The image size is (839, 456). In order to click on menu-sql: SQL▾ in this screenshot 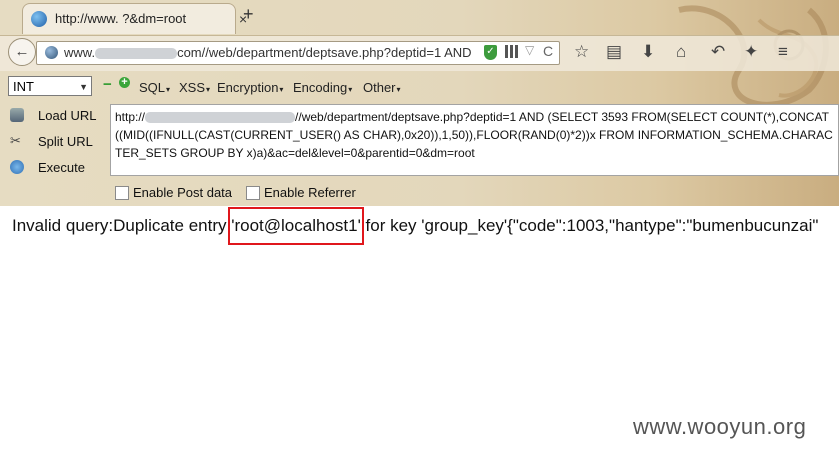, I will do `click(154, 87)`.